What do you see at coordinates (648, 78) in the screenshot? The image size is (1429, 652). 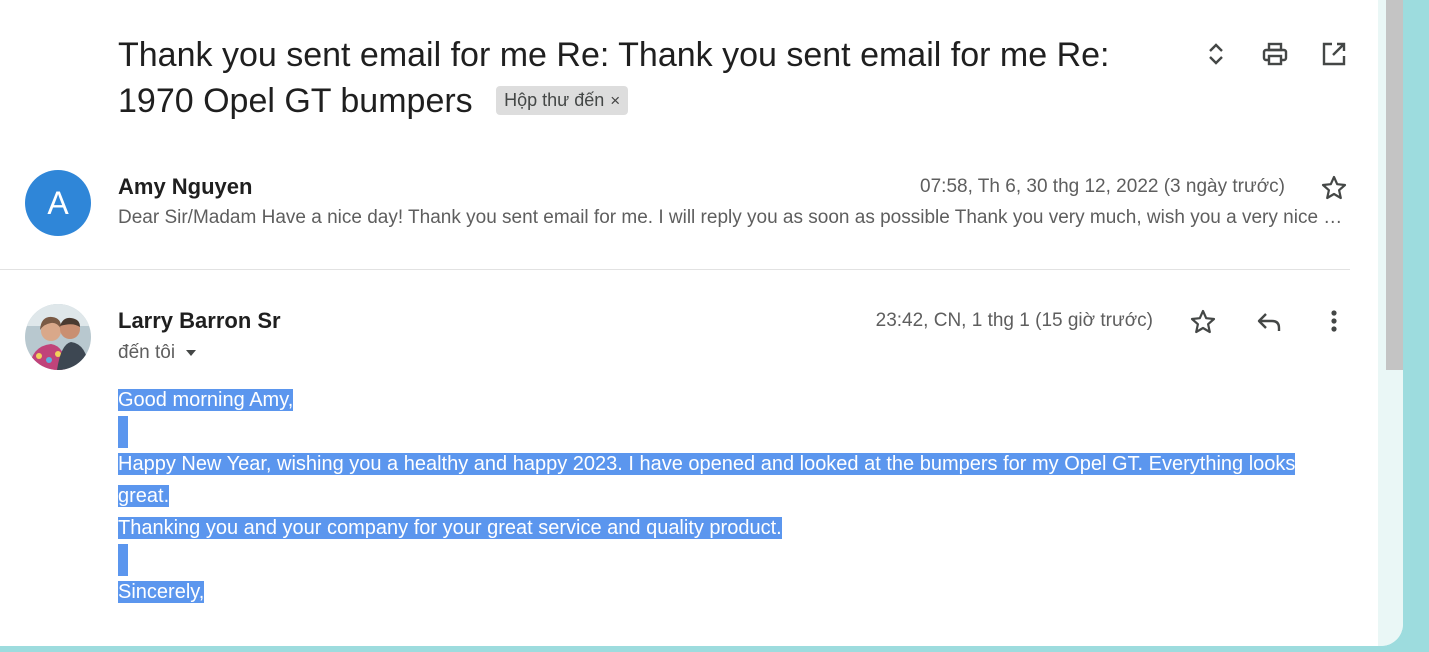 I see `thread-subject: Thank you sent email for me Re` at bounding box center [648, 78].